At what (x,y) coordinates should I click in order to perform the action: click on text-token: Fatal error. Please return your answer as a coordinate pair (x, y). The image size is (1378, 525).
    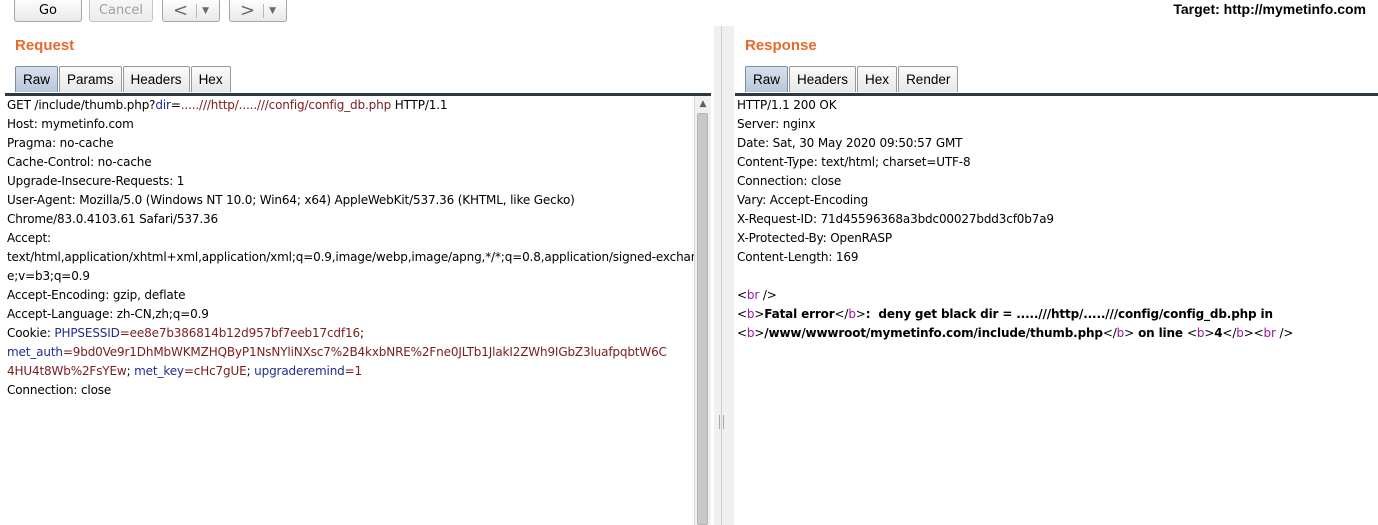
    Looking at the image, I should click on (799, 314).